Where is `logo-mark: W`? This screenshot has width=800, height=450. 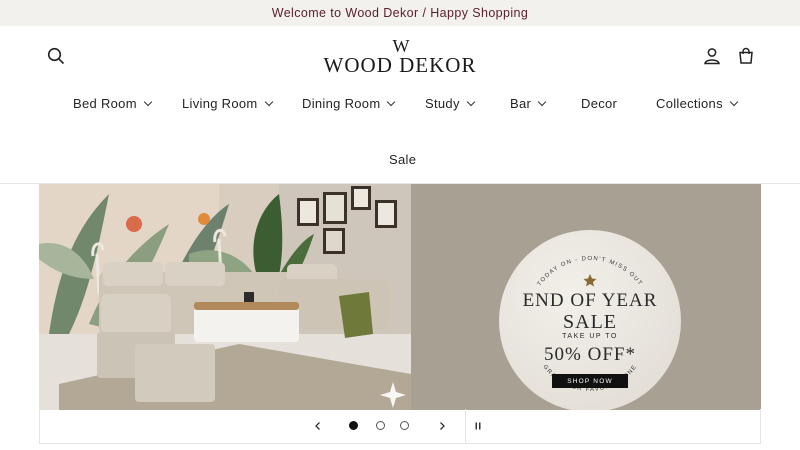 logo-mark: W is located at coordinates (401, 46).